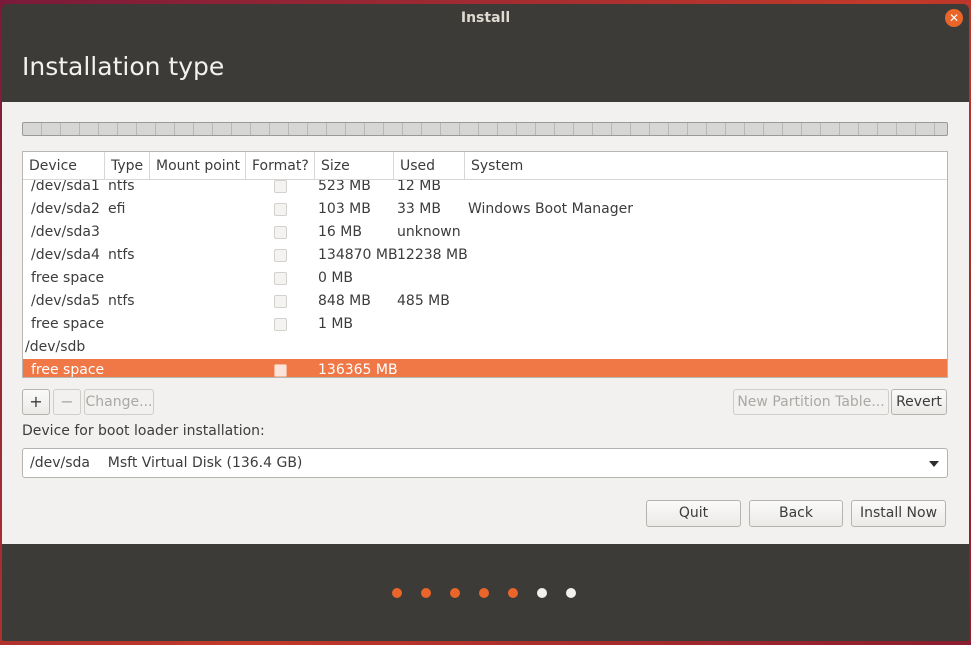 The width and height of the screenshot is (971, 645). Describe the element at coordinates (550, 209) in the screenshot. I see `cell-system: Windows Boot Manager` at that location.